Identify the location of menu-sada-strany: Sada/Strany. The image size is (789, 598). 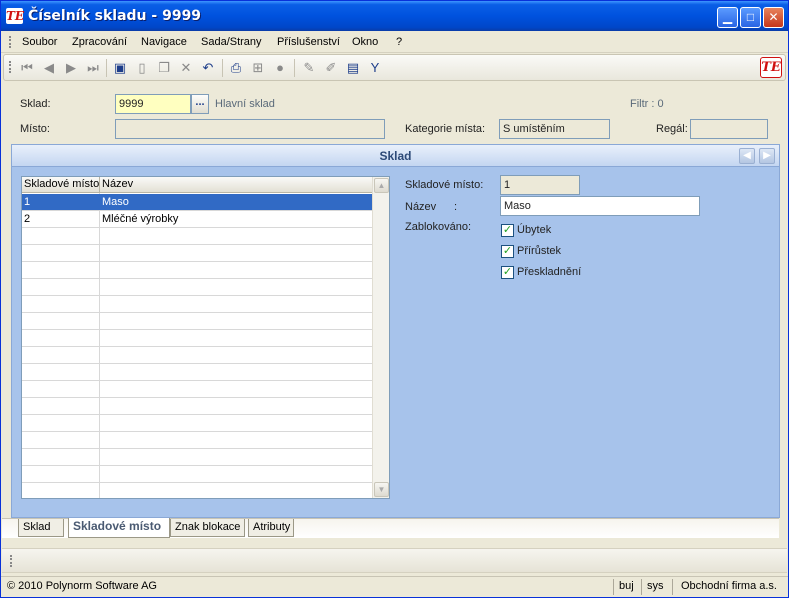
(231, 42).